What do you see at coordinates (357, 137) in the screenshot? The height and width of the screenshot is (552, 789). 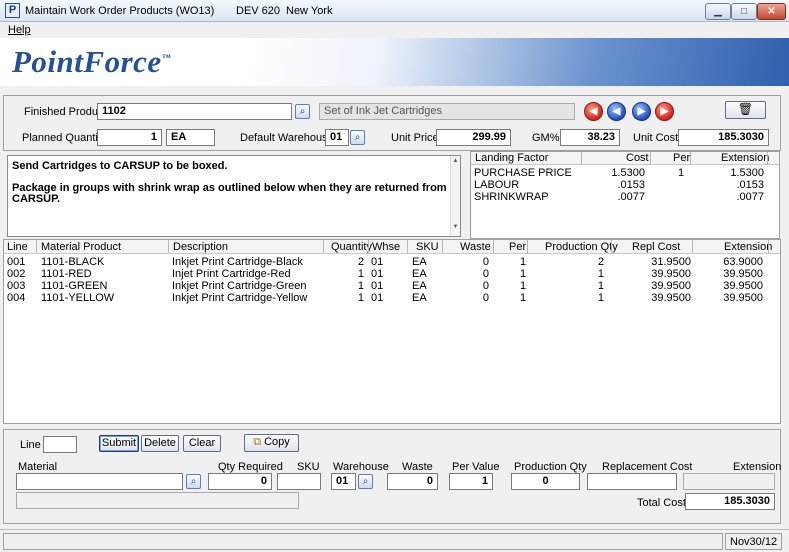 I see `warehouse-search-icon: ⌕` at bounding box center [357, 137].